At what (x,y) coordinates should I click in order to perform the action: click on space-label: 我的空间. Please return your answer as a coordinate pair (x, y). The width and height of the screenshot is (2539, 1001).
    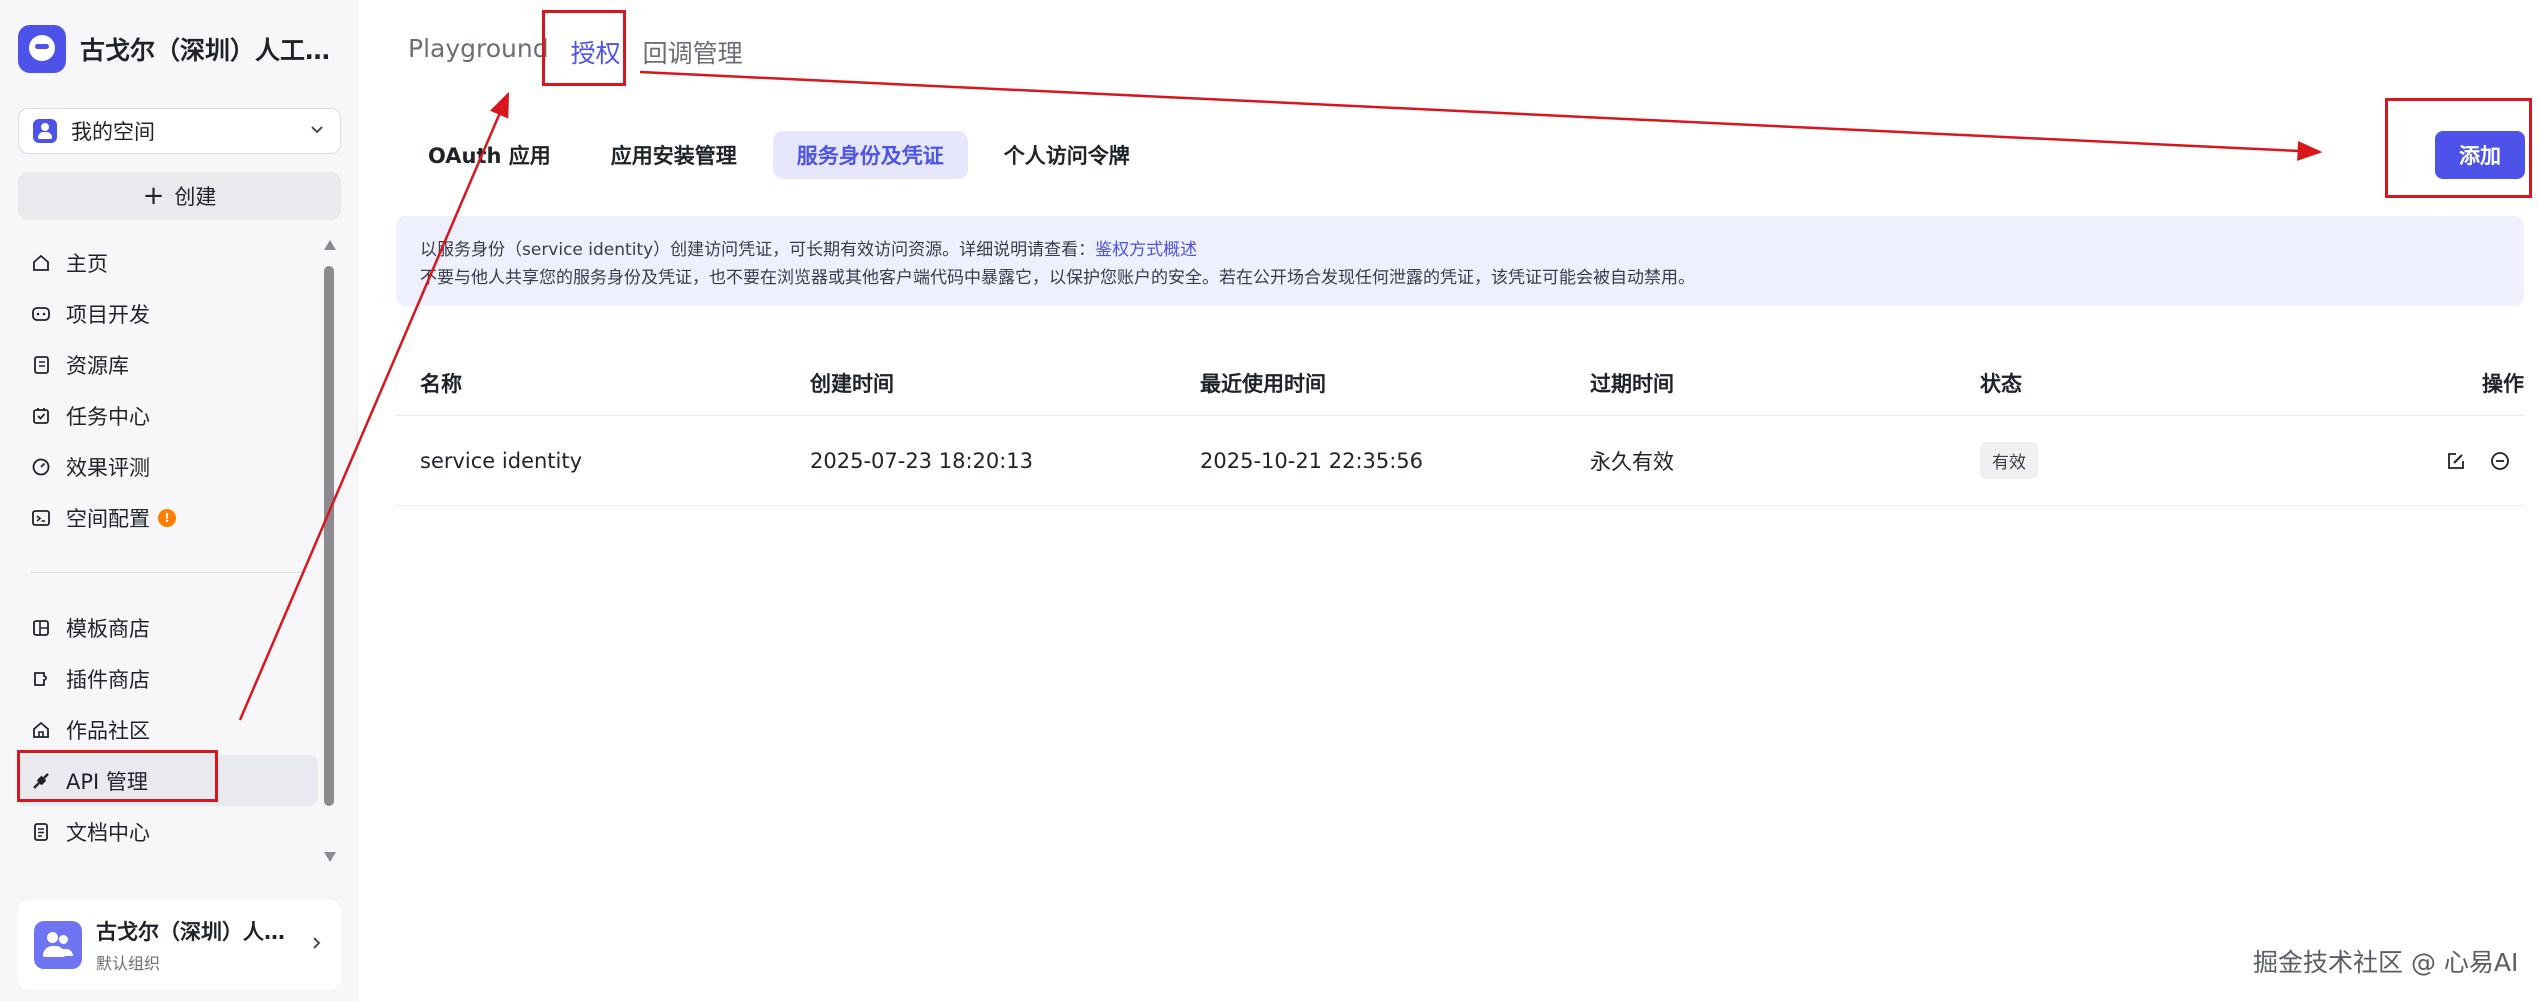
    Looking at the image, I should click on (113, 132).